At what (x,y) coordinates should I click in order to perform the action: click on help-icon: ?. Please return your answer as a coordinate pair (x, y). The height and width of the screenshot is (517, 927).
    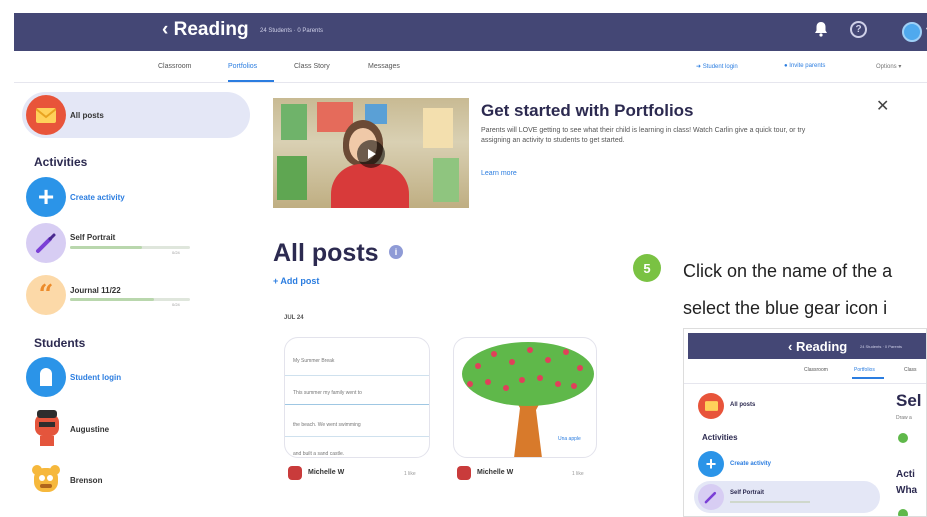
    Looking at the image, I should click on (858, 29).